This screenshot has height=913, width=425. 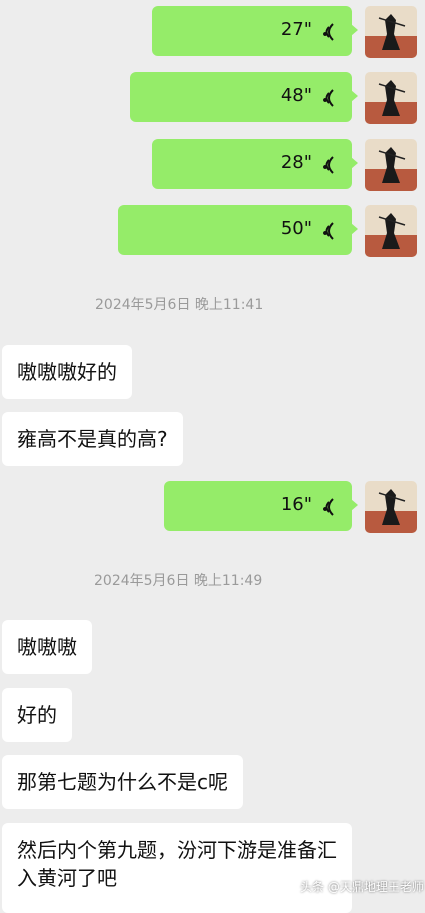 I want to click on message-text: 那第七题为什么不是c呢, so click(x=122, y=782).